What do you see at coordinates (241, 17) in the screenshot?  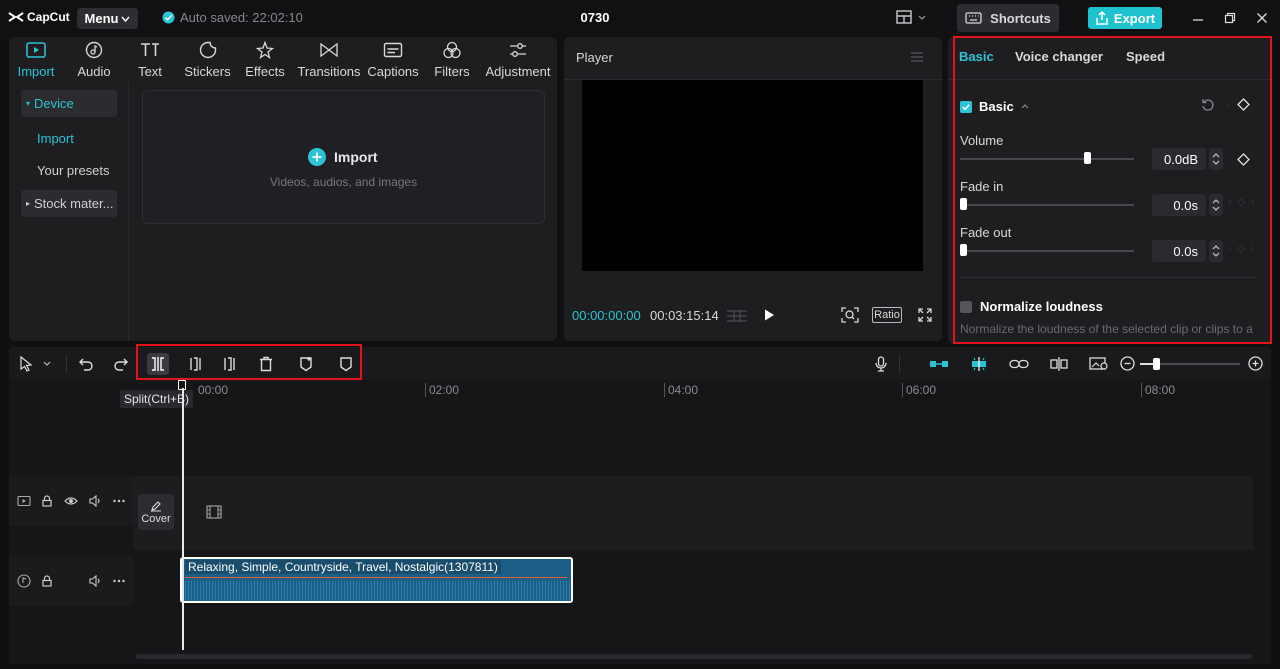 I see `autosave-text: Auto saved: 22:02:10` at bounding box center [241, 17].